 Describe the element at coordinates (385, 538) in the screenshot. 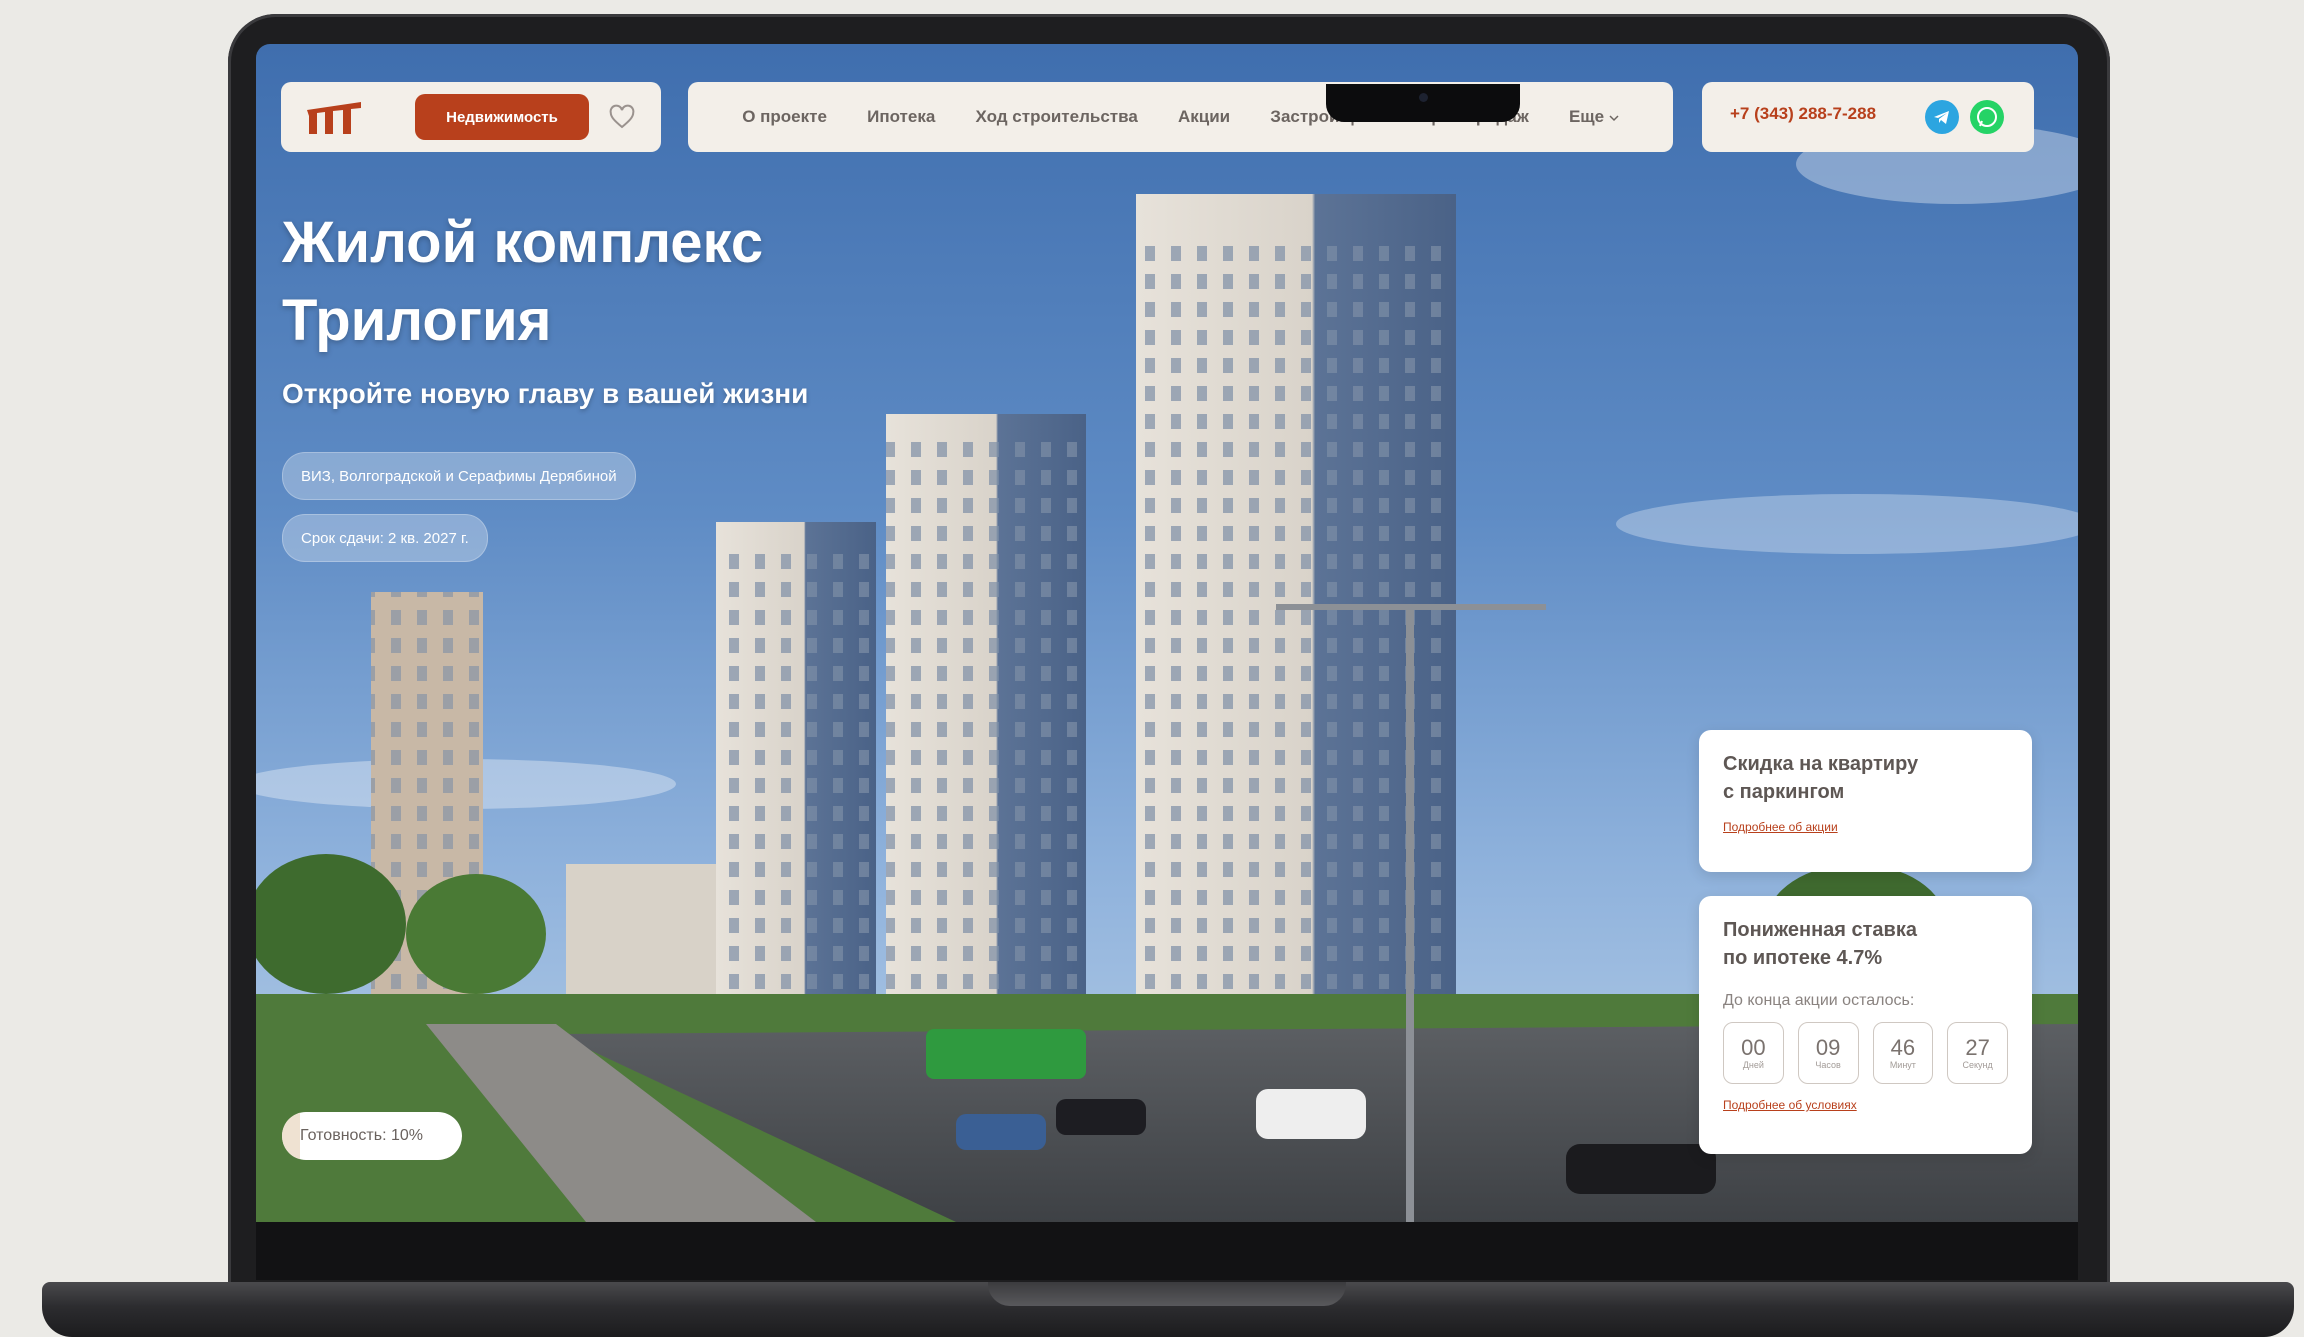

I see `deadline-pill: Срок сдачи: 2 кв. 2027 г.` at that location.